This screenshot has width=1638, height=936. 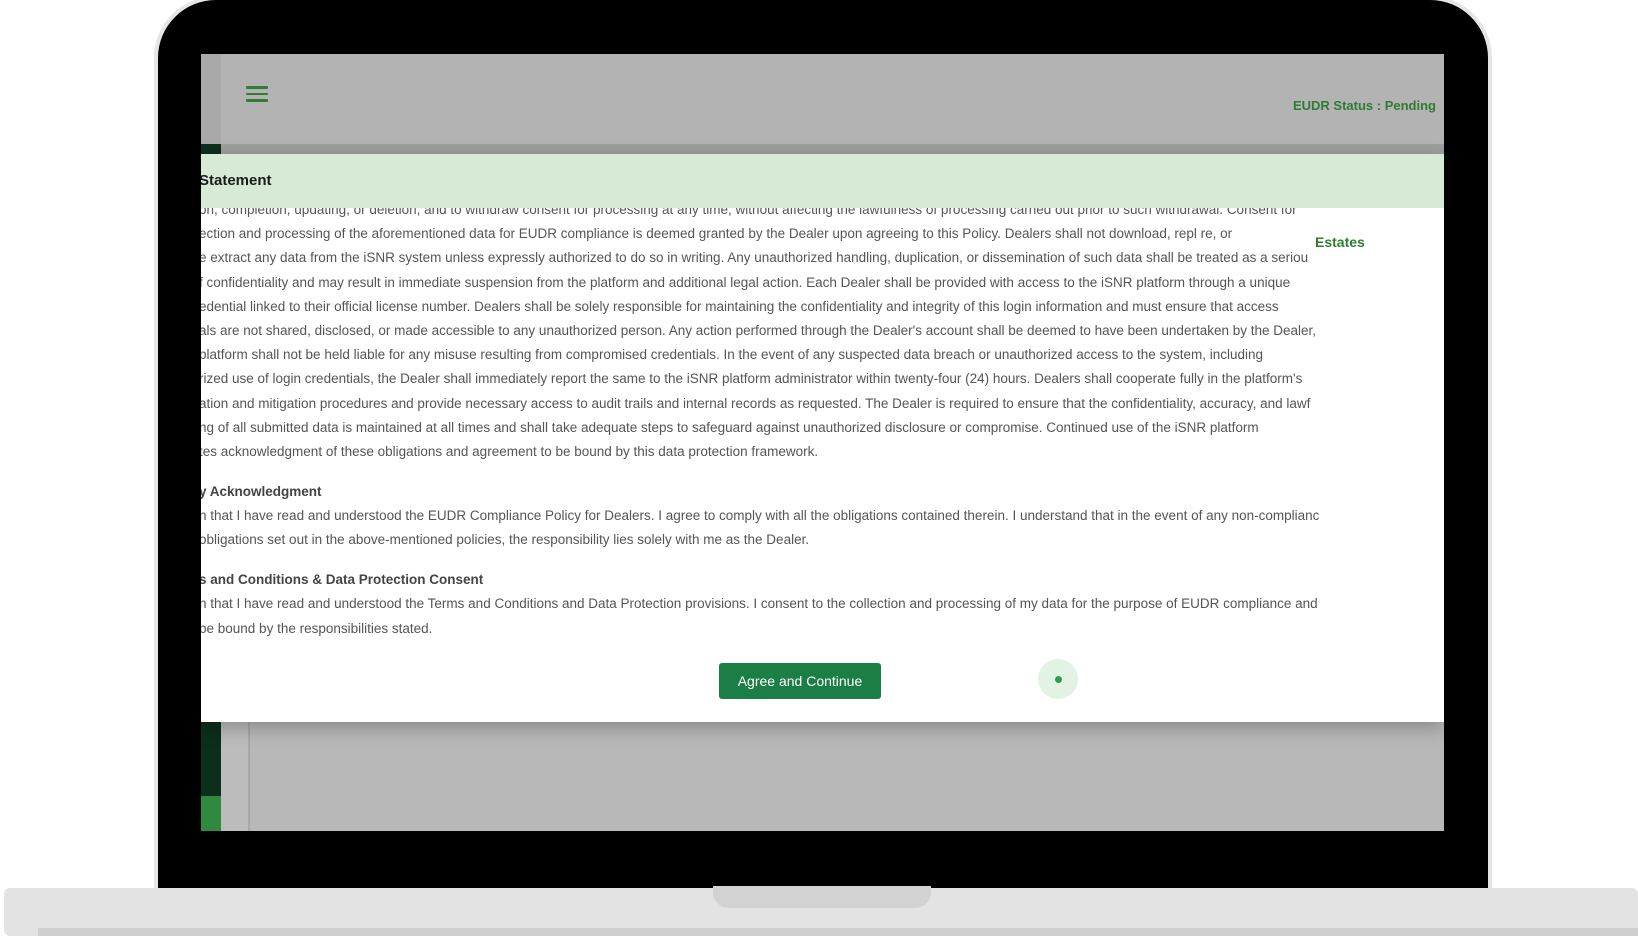 I want to click on header-divider, so click(x=832, y=149).